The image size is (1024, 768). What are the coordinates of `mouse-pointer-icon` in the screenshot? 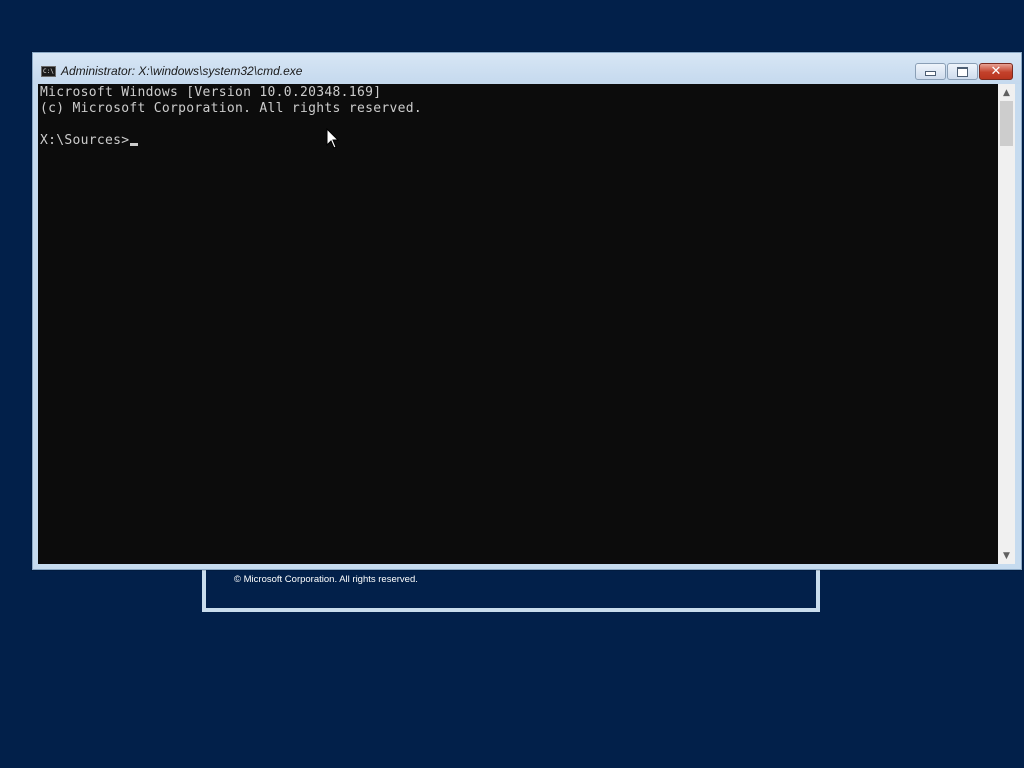 It's located at (333, 138).